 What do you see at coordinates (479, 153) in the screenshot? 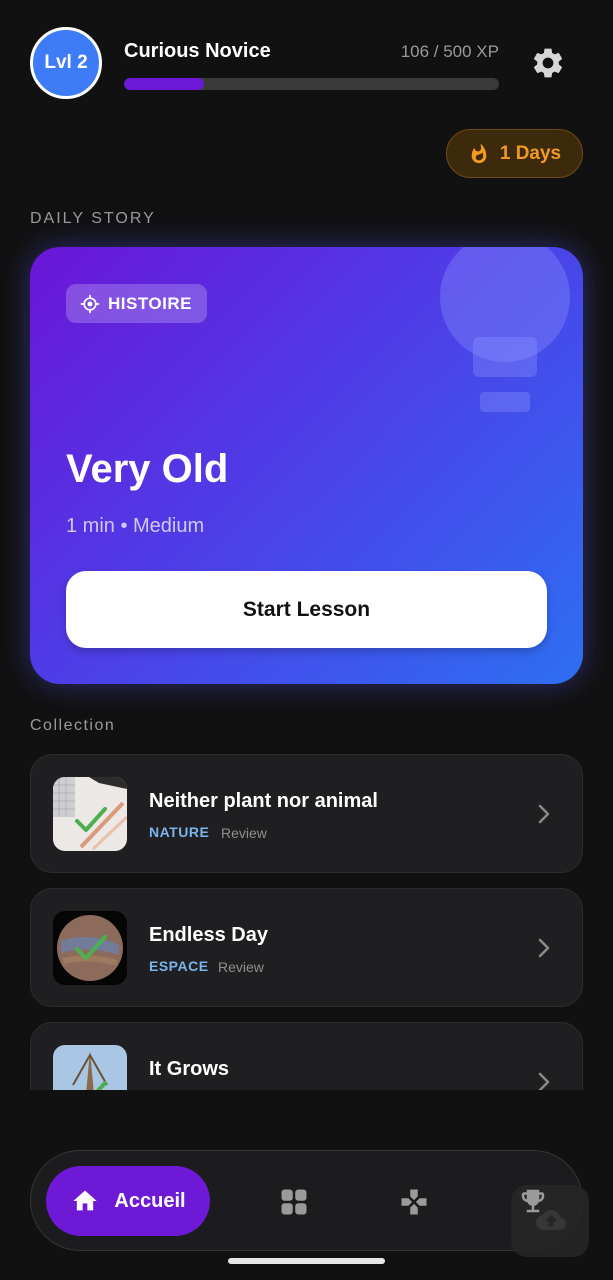
I see `flame-icon` at bounding box center [479, 153].